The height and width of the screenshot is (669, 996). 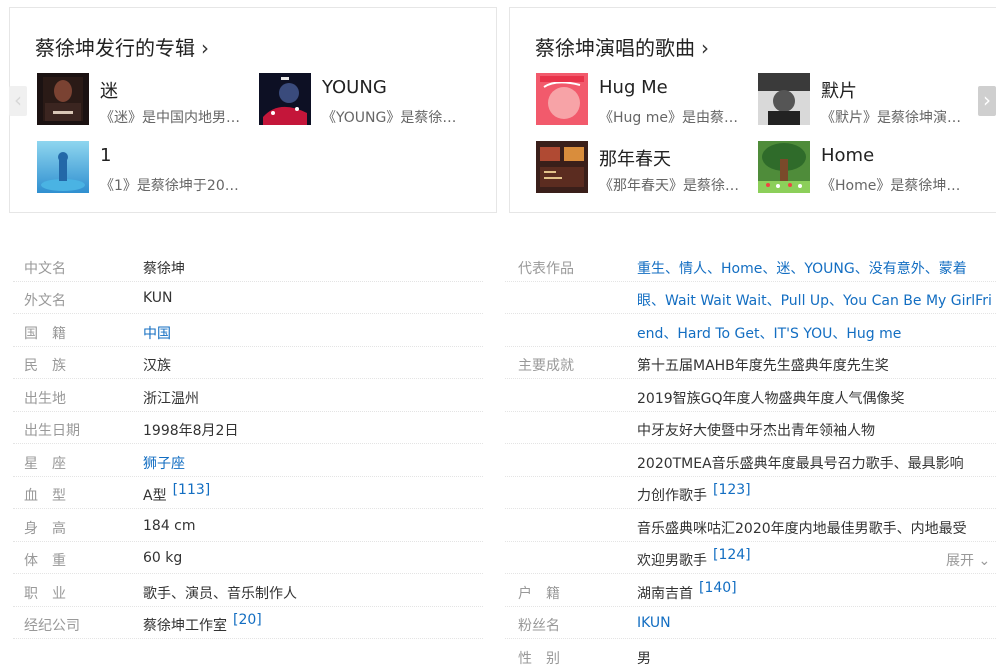 I want to click on household-text: 湖南吉首, so click(x=665, y=594).